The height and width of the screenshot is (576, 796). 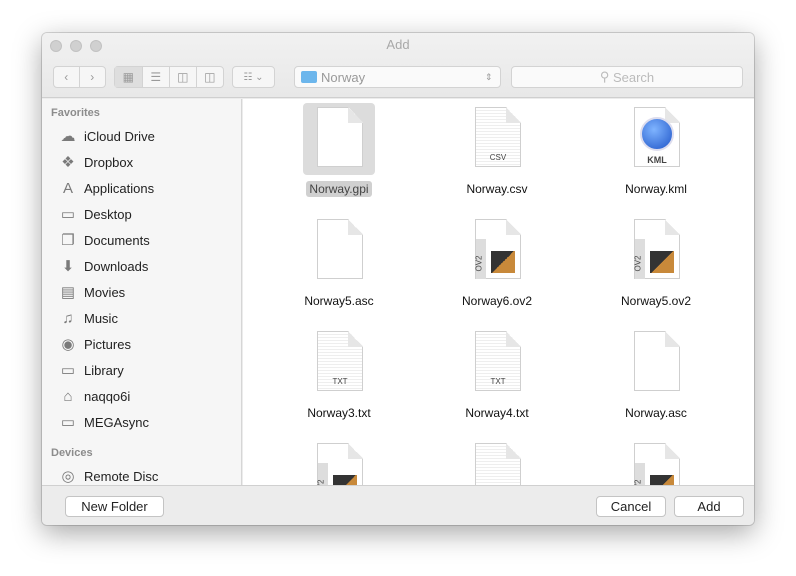 What do you see at coordinates (633, 77) in the screenshot?
I see `search-placeholder: Search` at bounding box center [633, 77].